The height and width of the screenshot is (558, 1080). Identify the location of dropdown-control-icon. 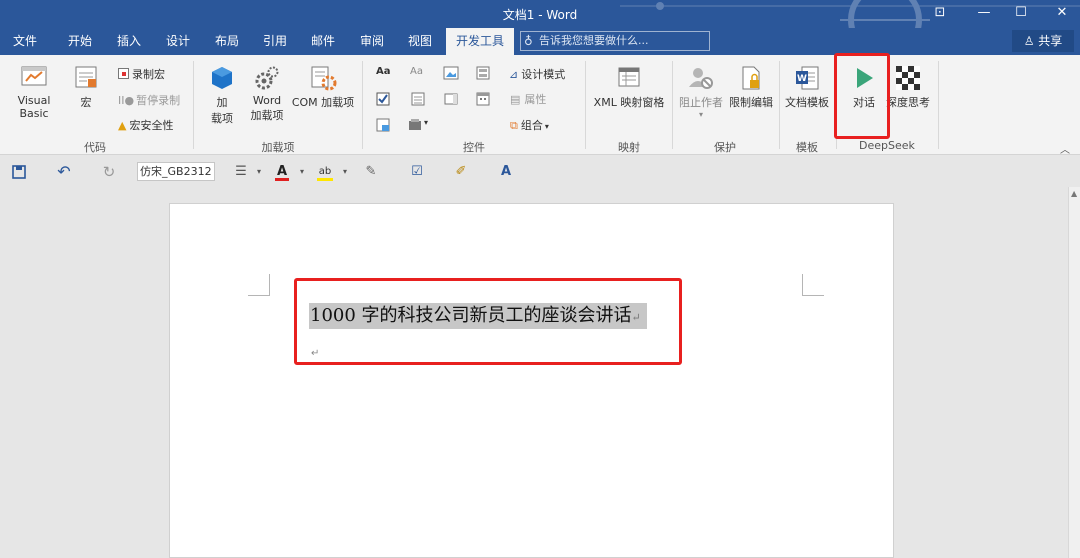
(451, 99).